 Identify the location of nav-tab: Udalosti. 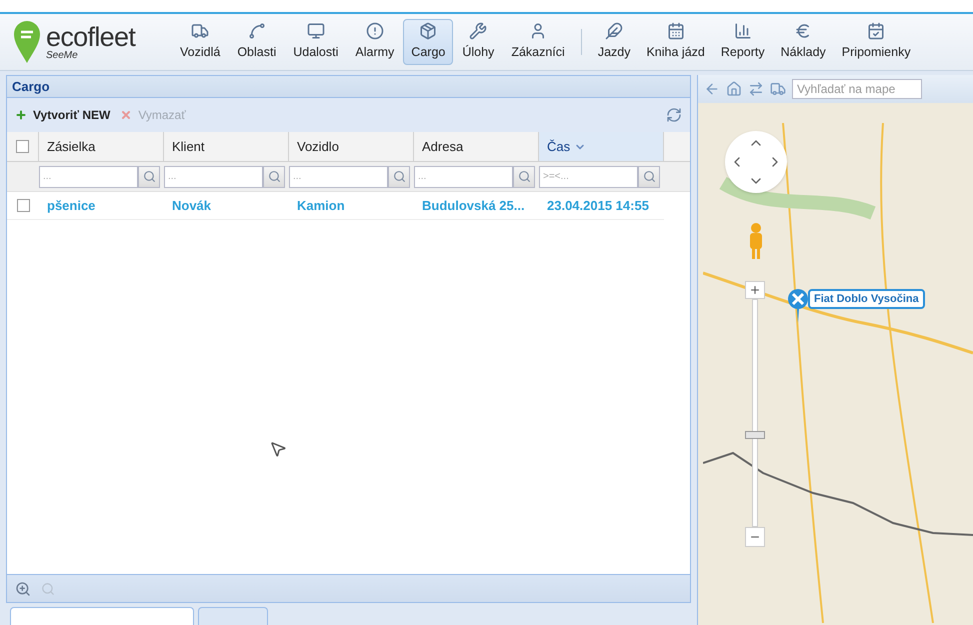
(315, 42).